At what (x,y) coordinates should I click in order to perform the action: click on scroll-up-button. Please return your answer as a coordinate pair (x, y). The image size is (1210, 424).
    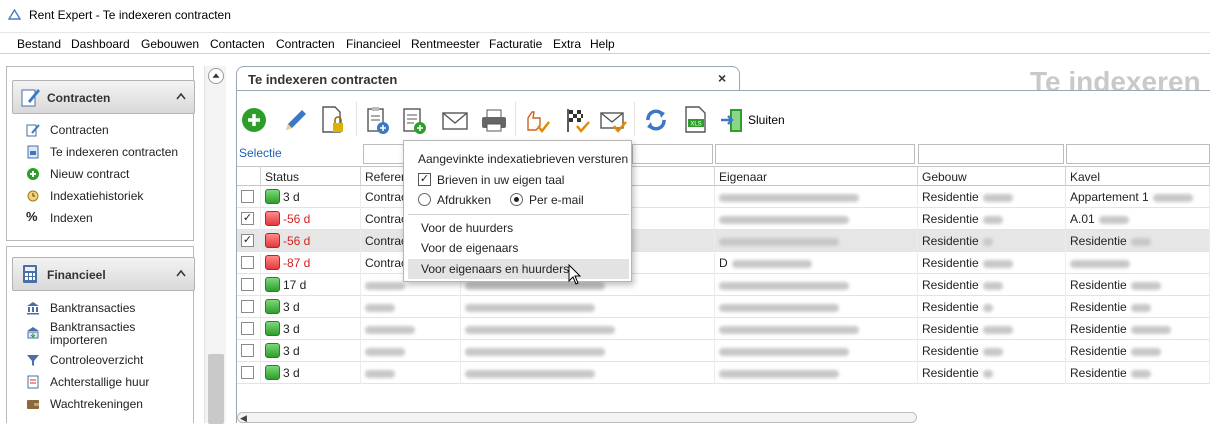
    Looking at the image, I should click on (216, 76).